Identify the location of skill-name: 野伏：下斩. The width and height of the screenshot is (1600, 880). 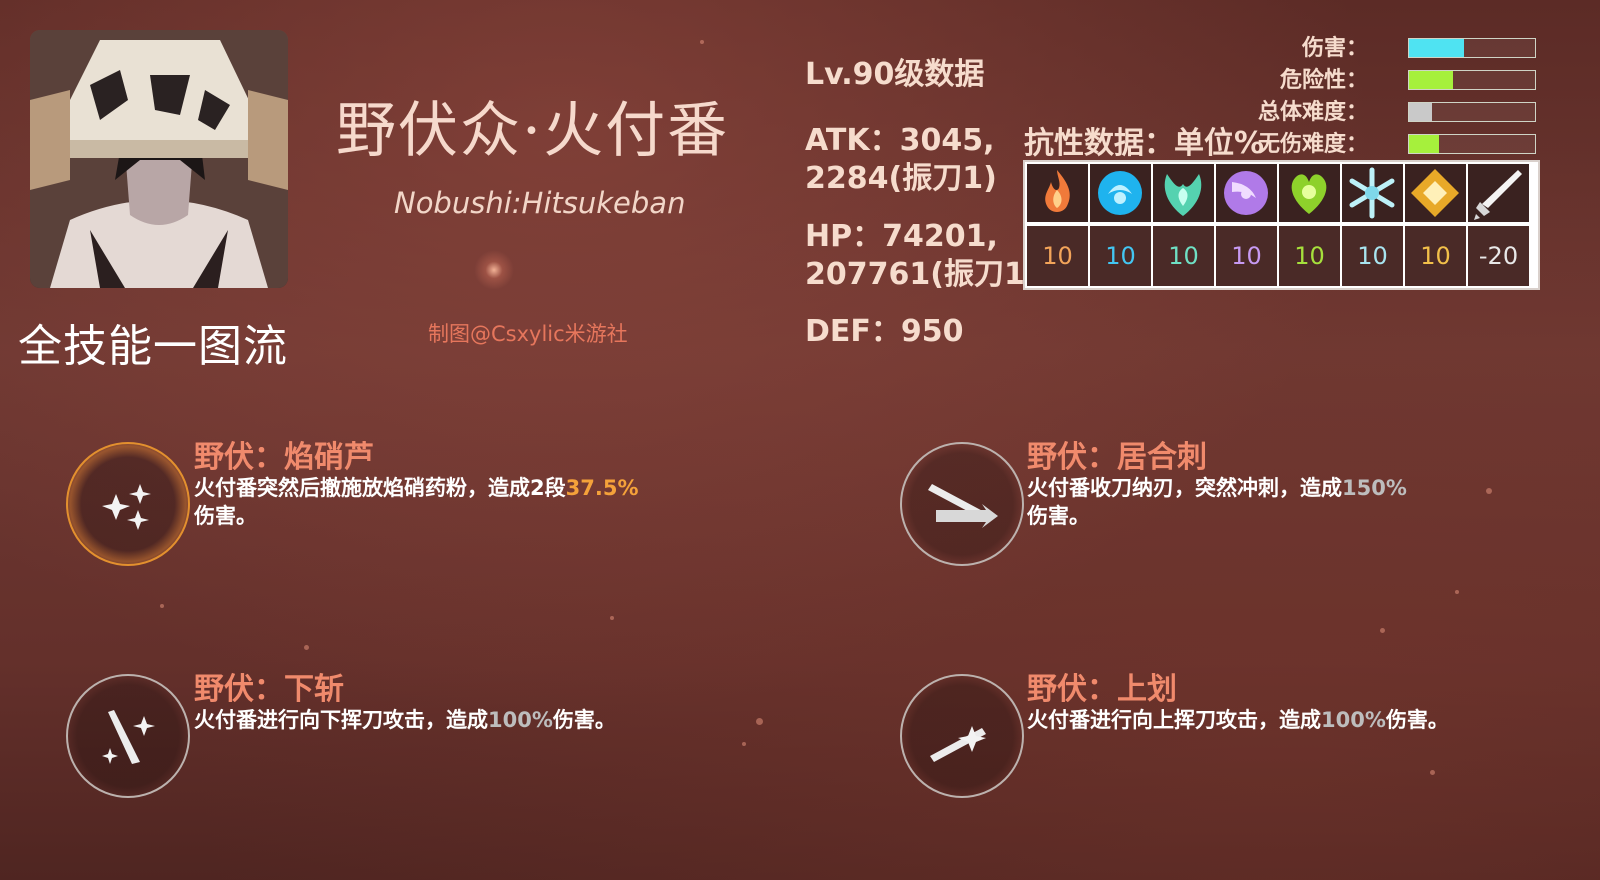
(269, 689).